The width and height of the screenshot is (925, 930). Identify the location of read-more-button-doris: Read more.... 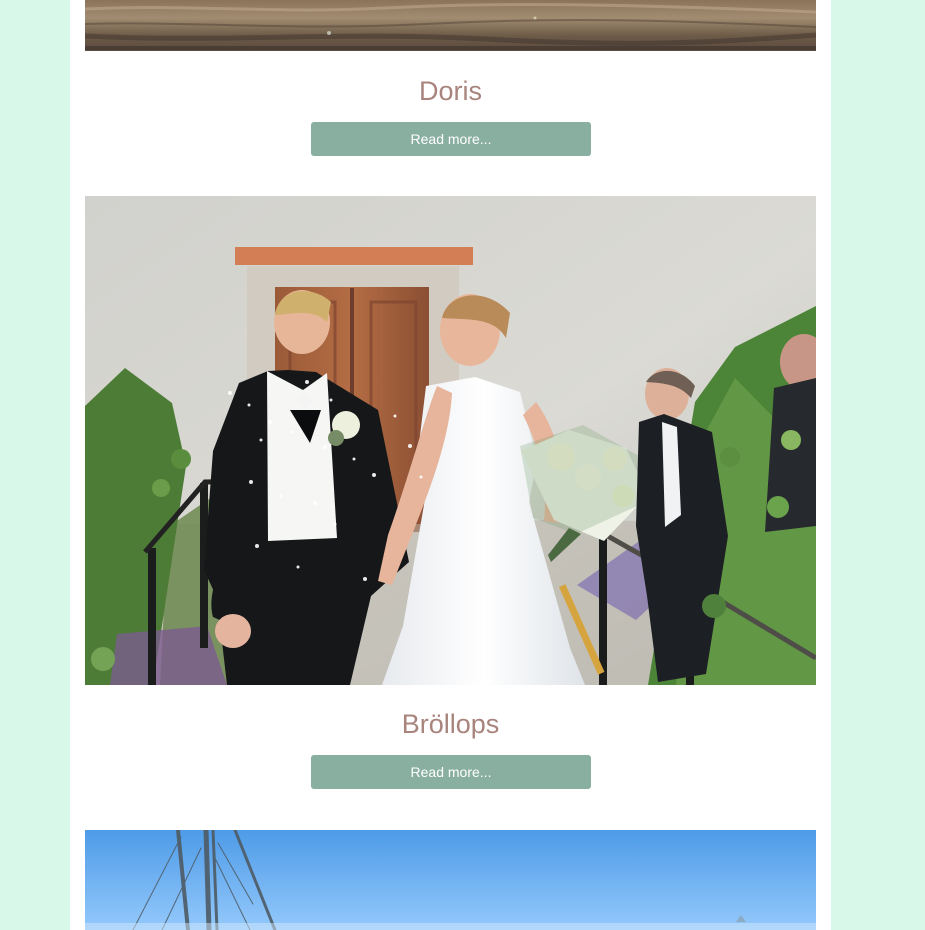
(451, 139).